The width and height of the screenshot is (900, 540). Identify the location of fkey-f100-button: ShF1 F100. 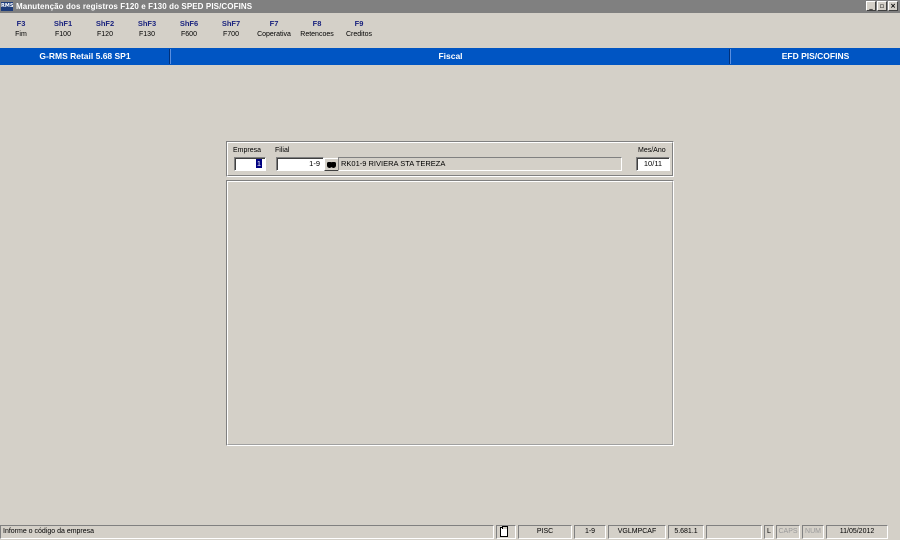
(63, 29).